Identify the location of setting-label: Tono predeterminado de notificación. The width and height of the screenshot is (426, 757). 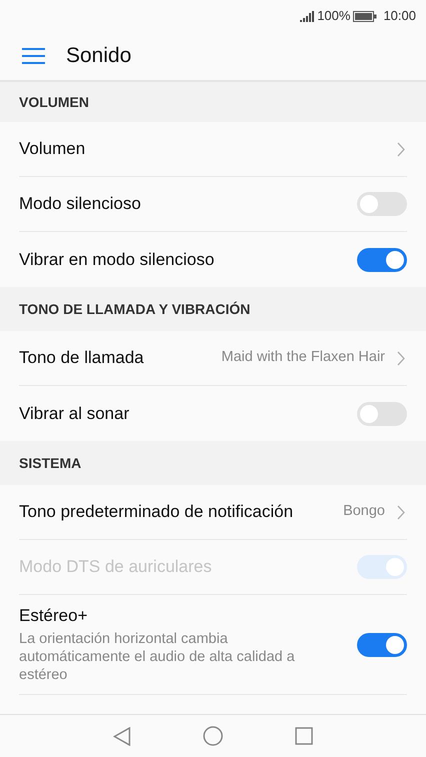
(156, 512).